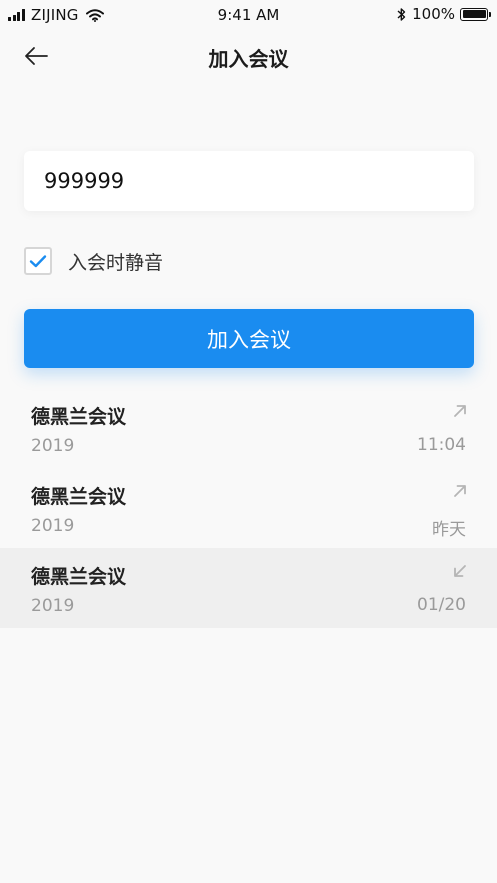  I want to click on battery-percent: 100%, so click(433, 14).